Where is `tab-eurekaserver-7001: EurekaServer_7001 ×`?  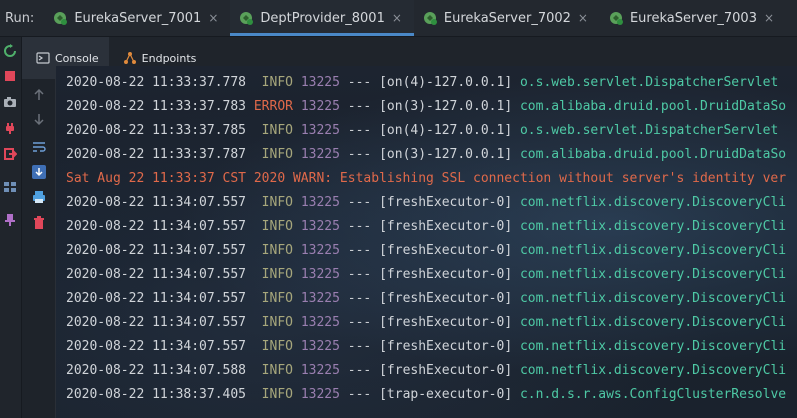 tab-eurekaserver-7001: EurekaServer_7001 × is located at coordinates (137, 18).